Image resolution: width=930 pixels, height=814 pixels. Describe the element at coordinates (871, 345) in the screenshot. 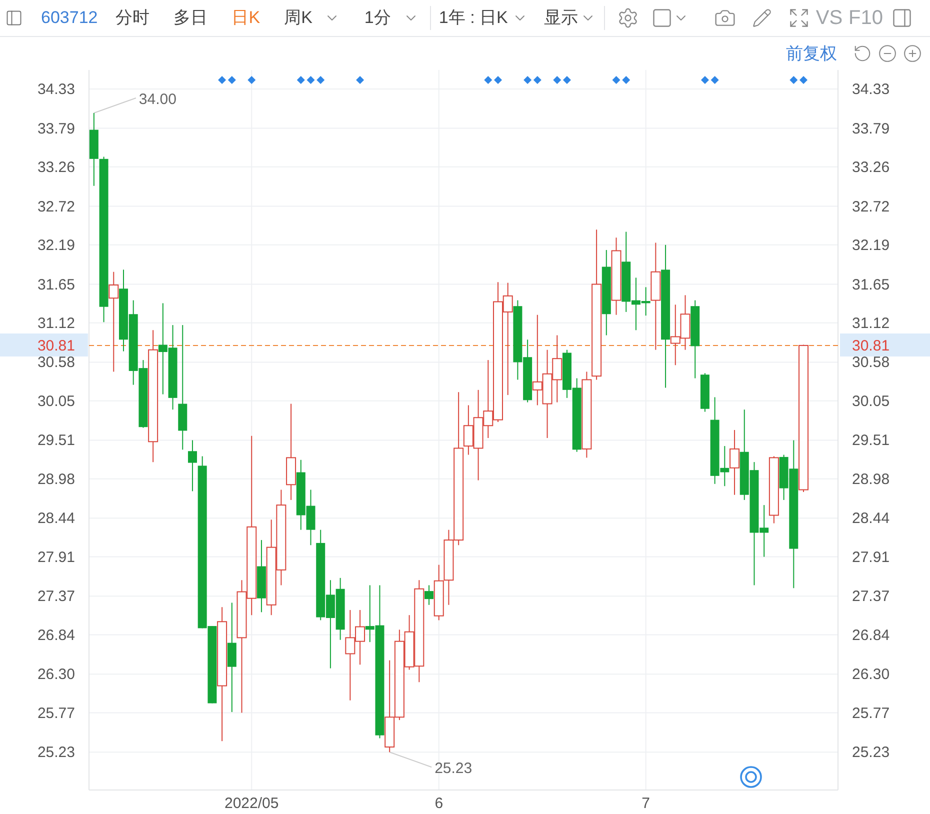

I see `current-price-label: 30.81` at that location.